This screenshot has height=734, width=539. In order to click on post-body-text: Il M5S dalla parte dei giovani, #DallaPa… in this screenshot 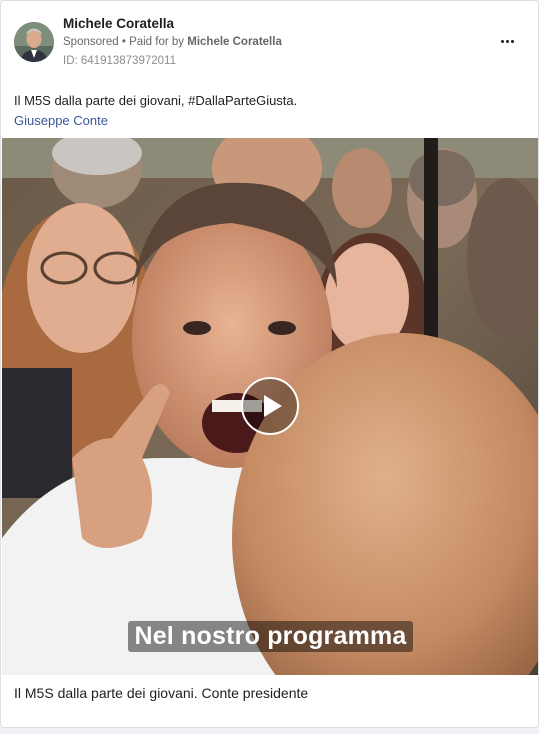, I will do `click(156, 100)`.